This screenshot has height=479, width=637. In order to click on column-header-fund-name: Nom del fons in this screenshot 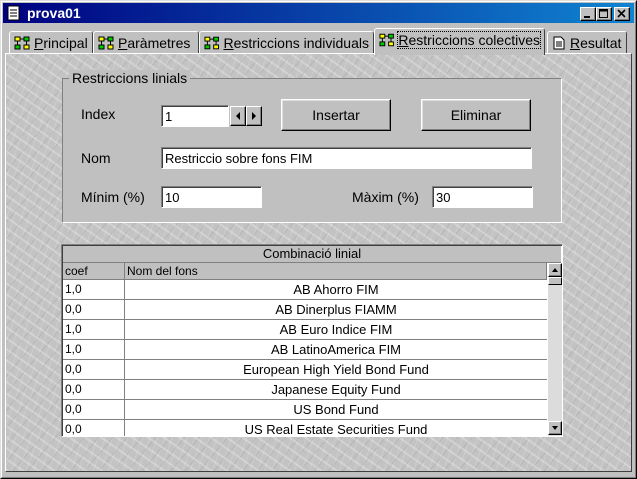, I will do `click(336, 271)`.